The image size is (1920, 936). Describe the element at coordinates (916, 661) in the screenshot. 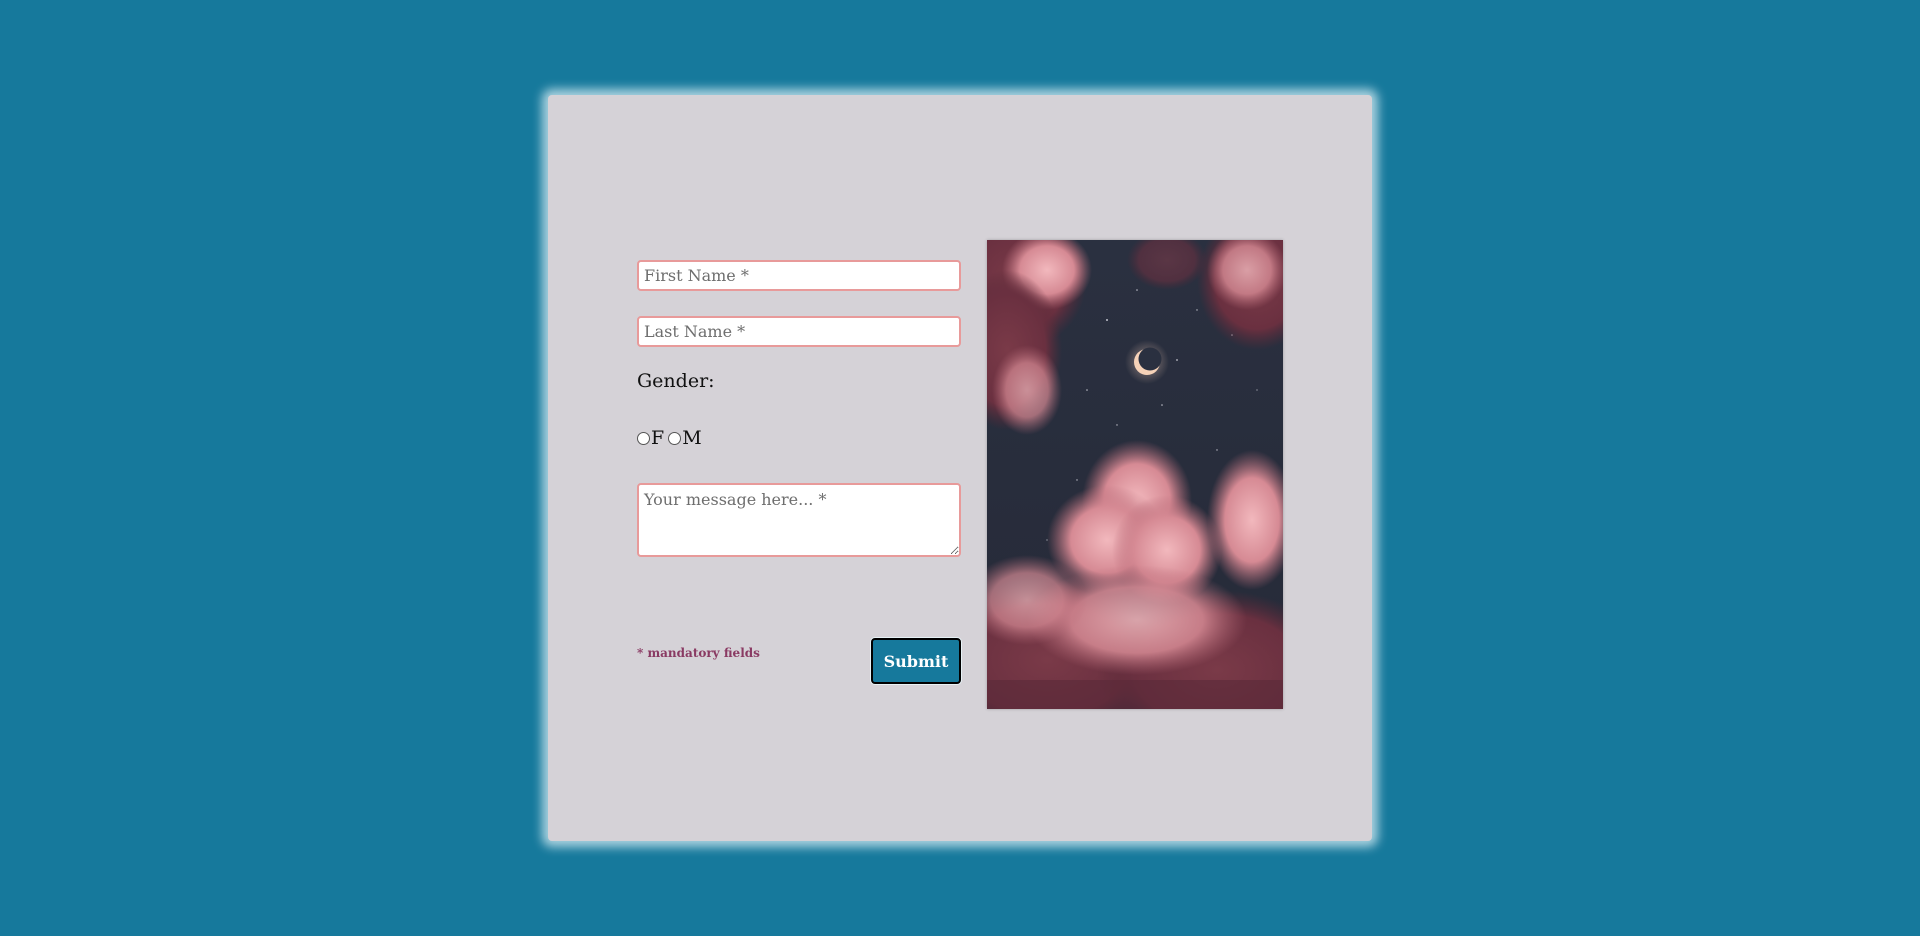

I see `submit-button: Submit` at that location.